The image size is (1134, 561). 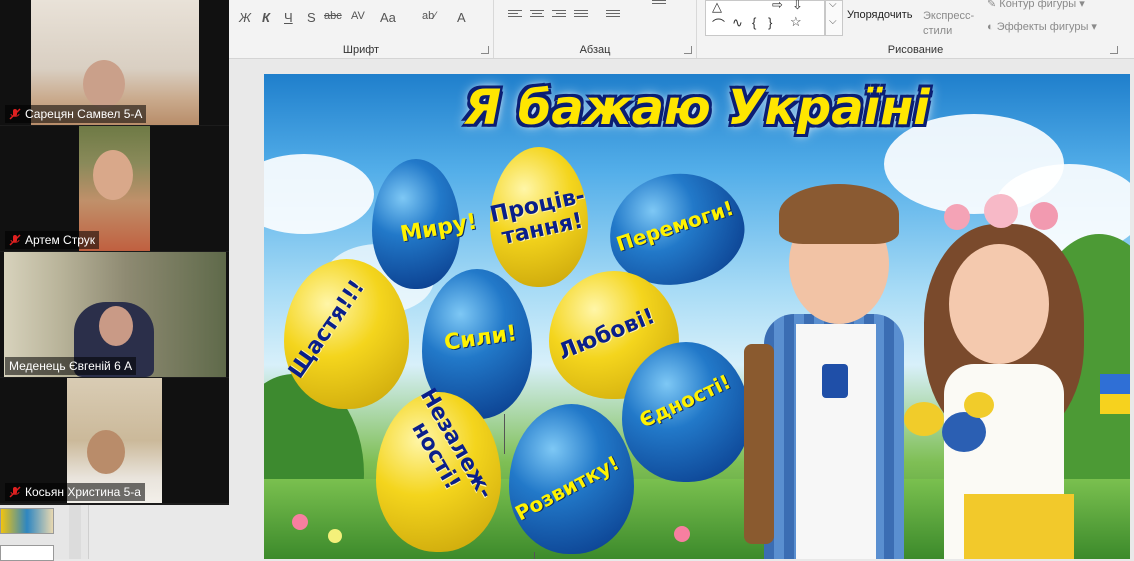 I want to click on participant-name: Артем Струк, so click(x=60, y=240).